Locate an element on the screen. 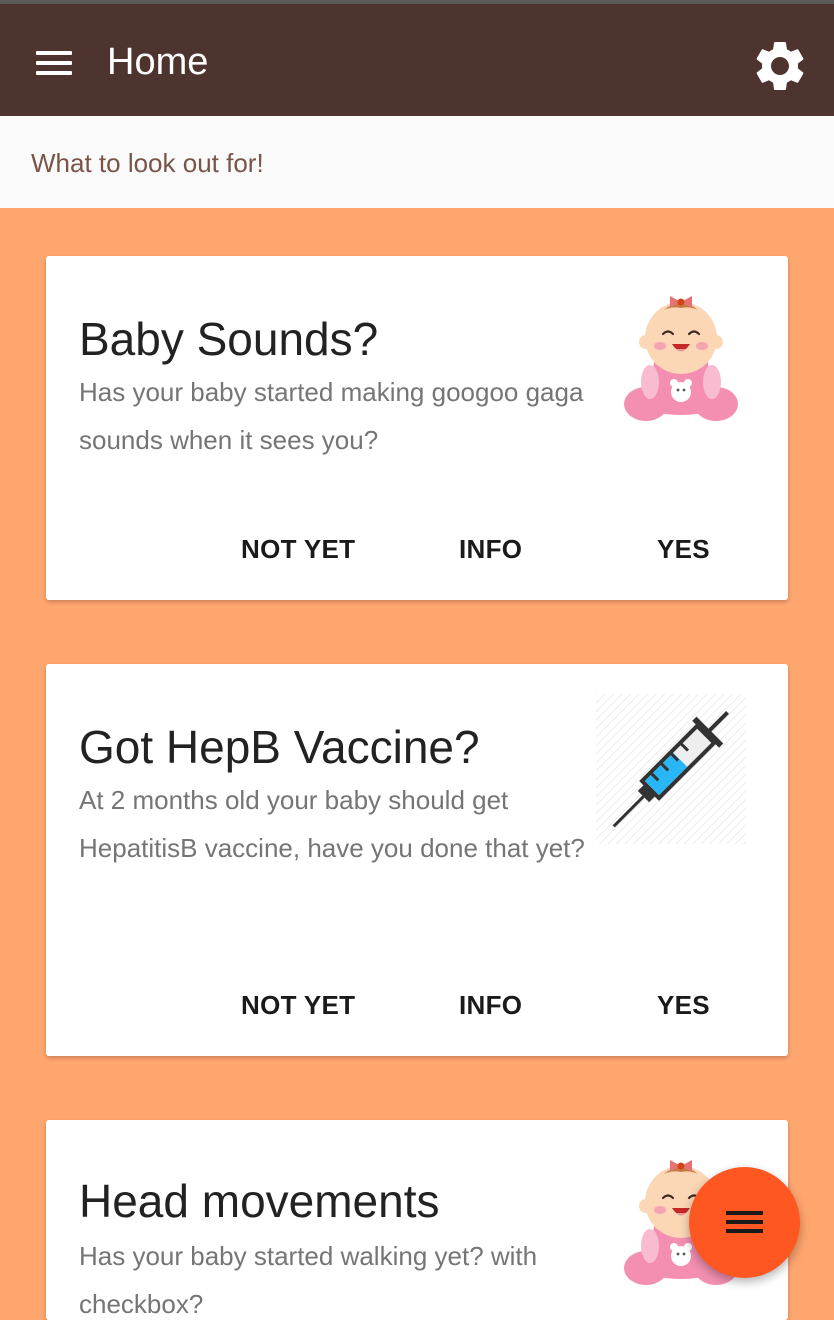  settings-button is located at coordinates (780, 66).